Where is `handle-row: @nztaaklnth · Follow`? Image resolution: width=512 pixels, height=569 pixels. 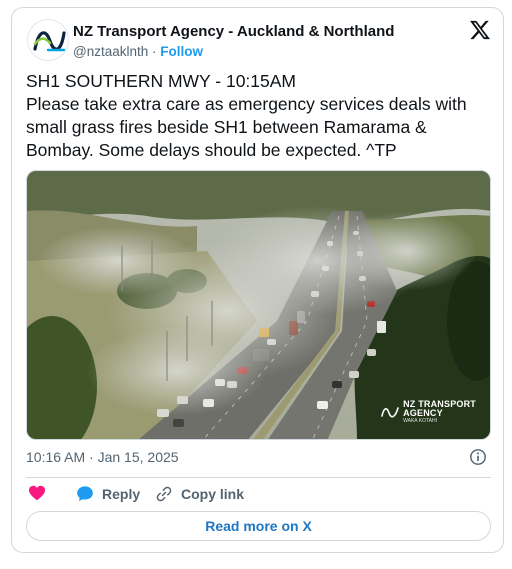
handle-row: @nztaaklnth · Follow is located at coordinates (138, 51).